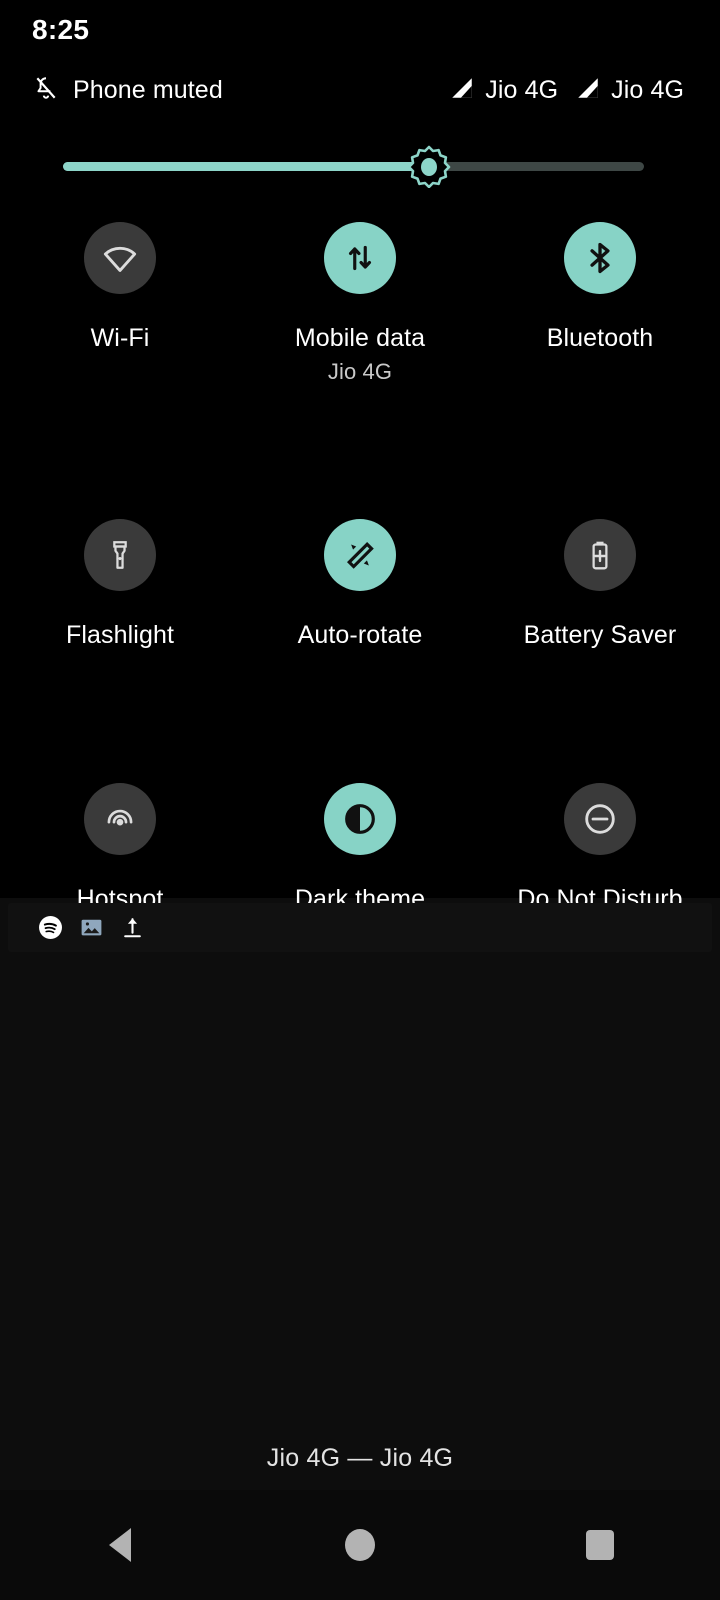 This screenshot has width=720, height=1600. I want to click on recents-button, so click(600, 1545).